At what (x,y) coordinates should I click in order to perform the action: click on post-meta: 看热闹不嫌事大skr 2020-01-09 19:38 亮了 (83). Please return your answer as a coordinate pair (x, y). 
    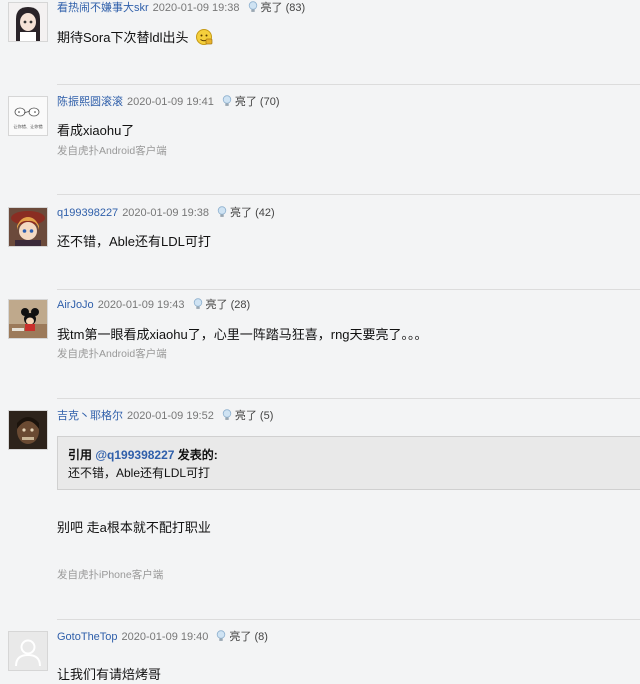
    Looking at the image, I should click on (181, 8).